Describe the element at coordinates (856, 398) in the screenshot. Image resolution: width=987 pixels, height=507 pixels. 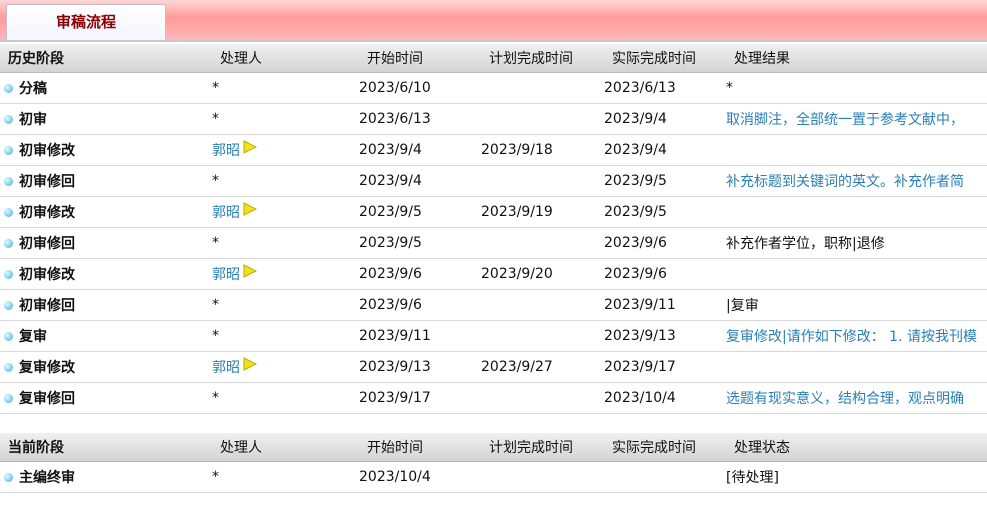
I see `result-link: 选题有现实意义，结构合理，观点明确` at that location.